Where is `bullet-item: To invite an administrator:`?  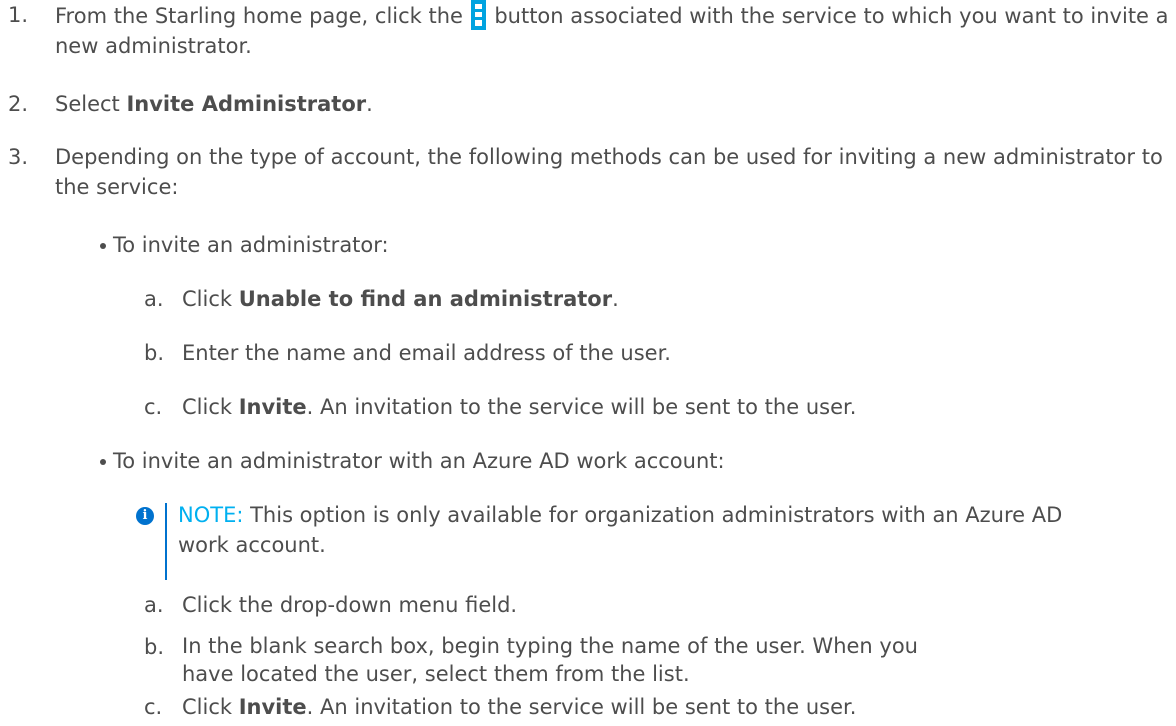
bullet-item: To invite an administrator: is located at coordinates (244, 245).